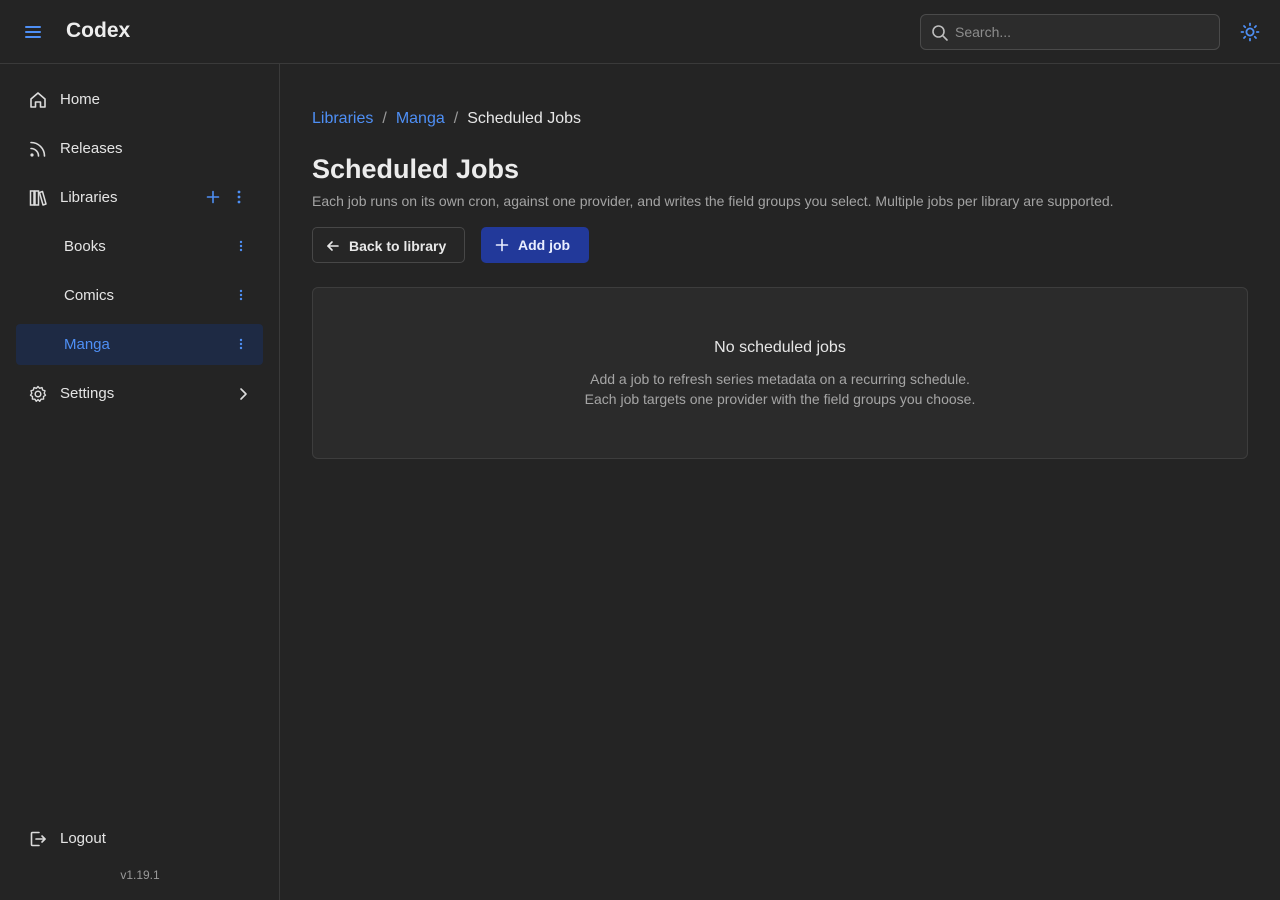 The width and height of the screenshot is (1280, 900). I want to click on search-icon, so click(940, 33).